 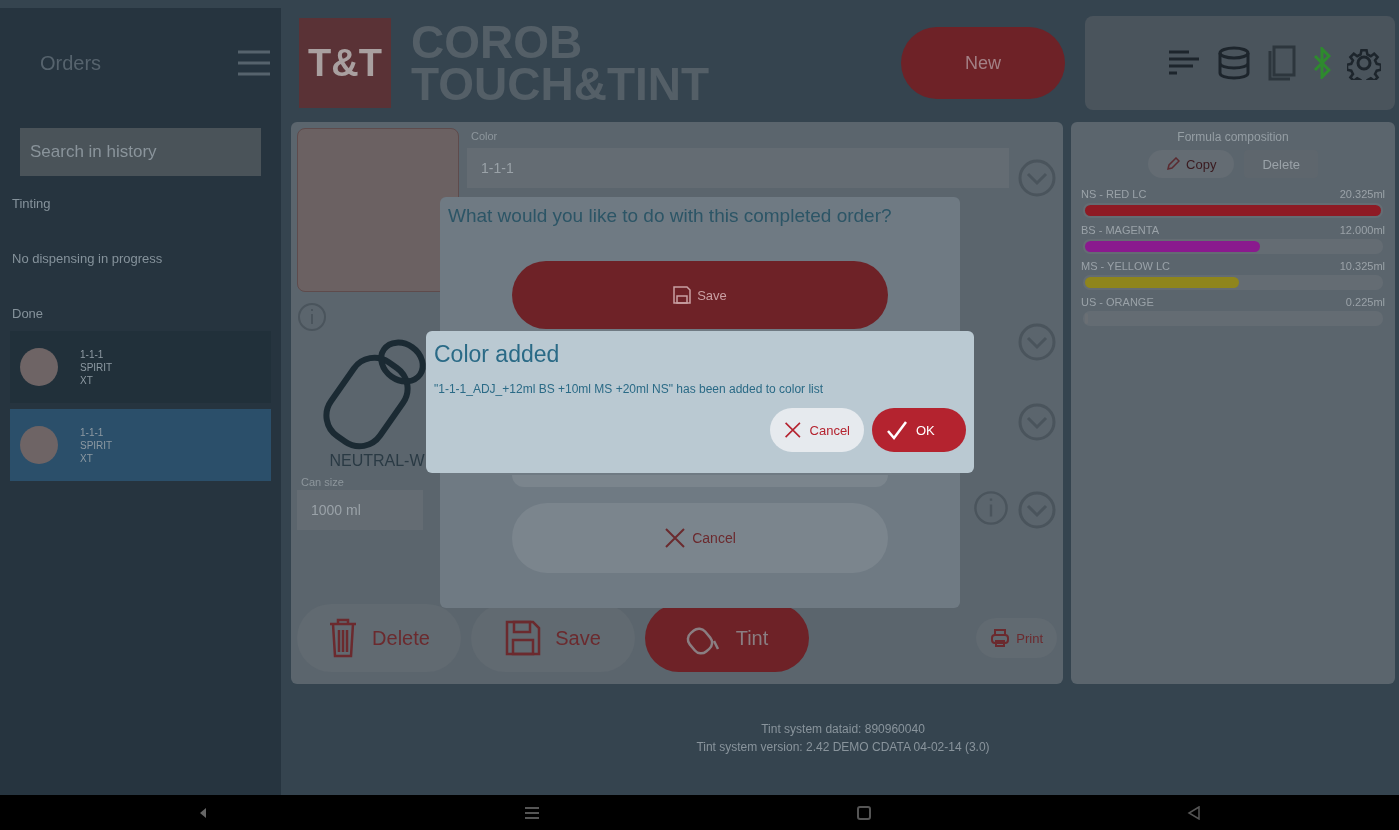 What do you see at coordinates (1016, 638) in the screenshot?
I see `print-button: Print` at bounding box center [1016, 638].